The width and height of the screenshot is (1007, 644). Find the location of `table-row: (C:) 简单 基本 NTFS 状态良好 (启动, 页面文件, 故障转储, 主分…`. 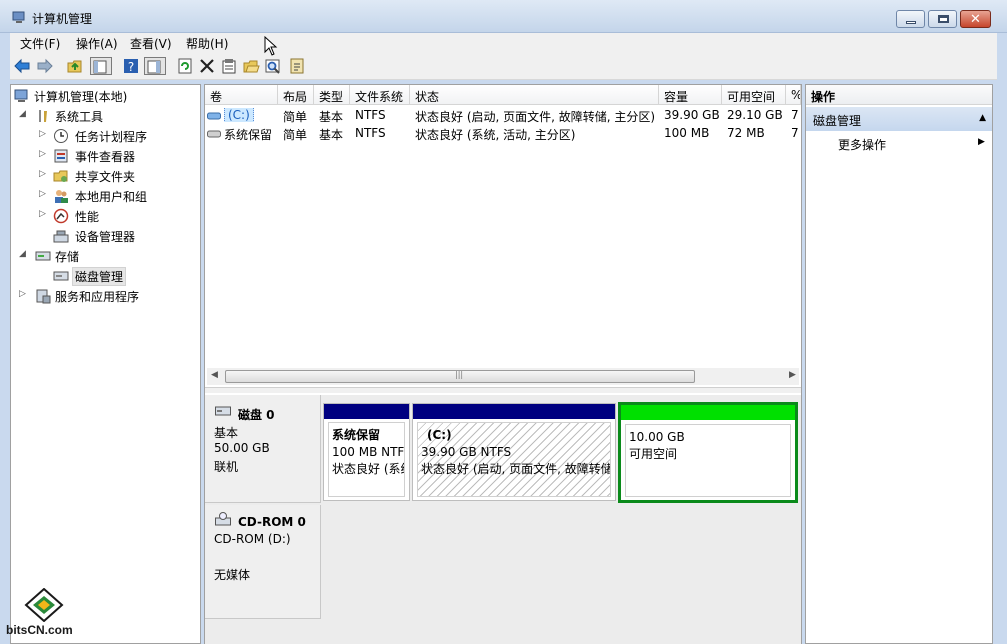

table-row: (C:) 简单 基本 NTFS 状态良好 (启动, 页面文件, 故障转储, 主分… is located at coordinates (502, 115).